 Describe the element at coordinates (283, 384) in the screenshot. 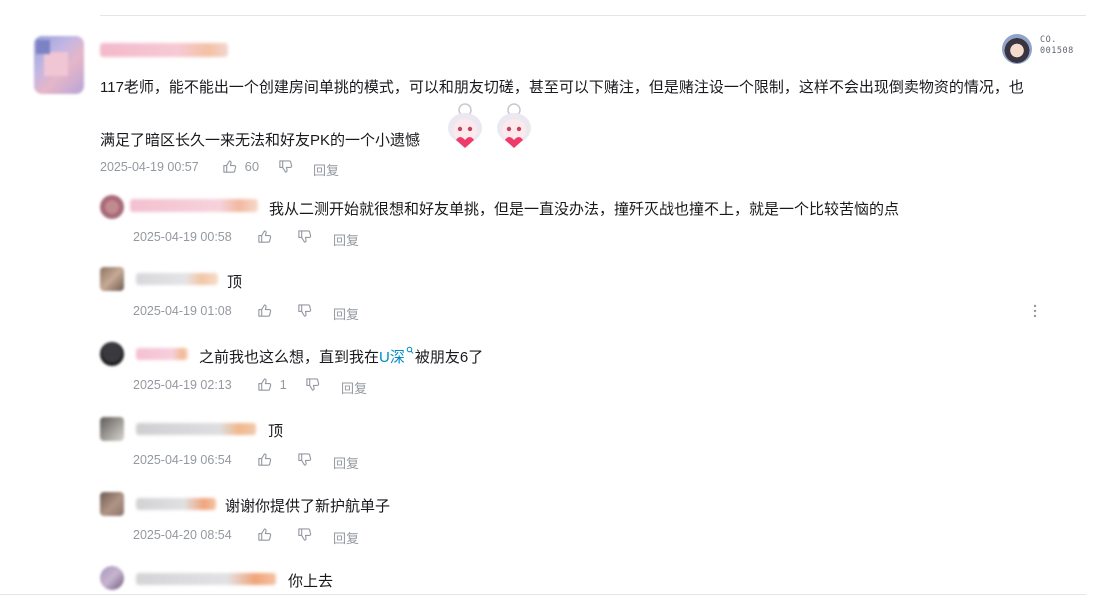

I see `like-count: 1` at that location.